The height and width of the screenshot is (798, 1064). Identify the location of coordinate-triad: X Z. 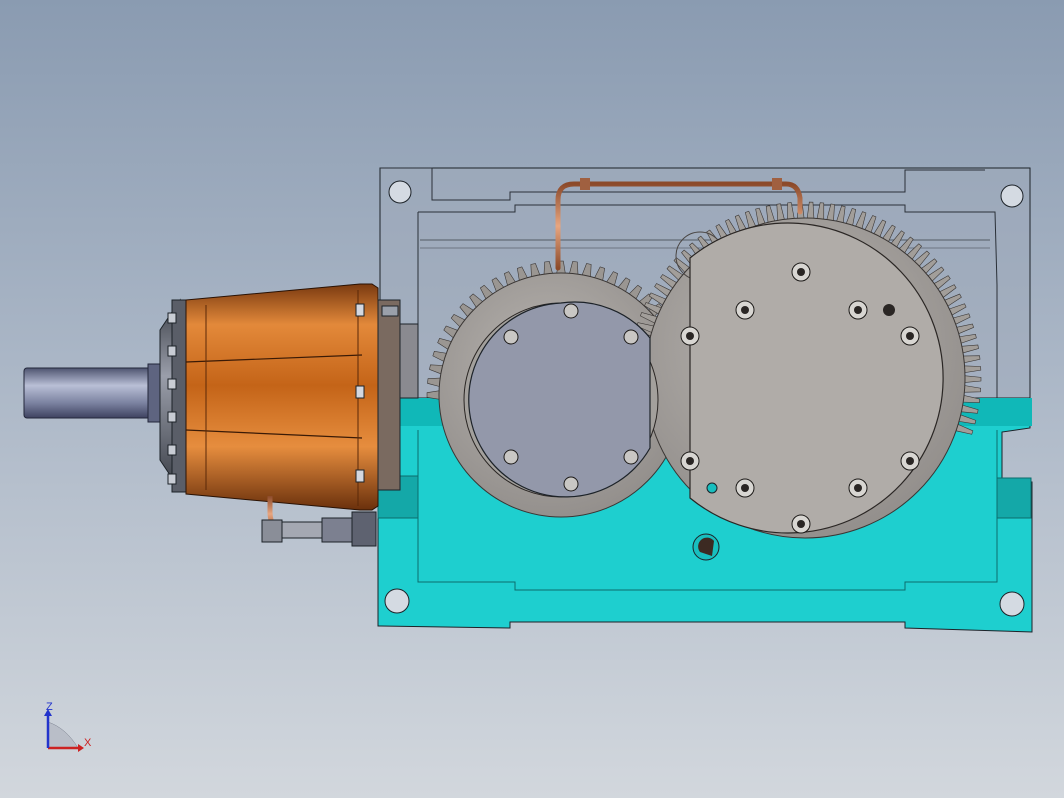
(68, 726).